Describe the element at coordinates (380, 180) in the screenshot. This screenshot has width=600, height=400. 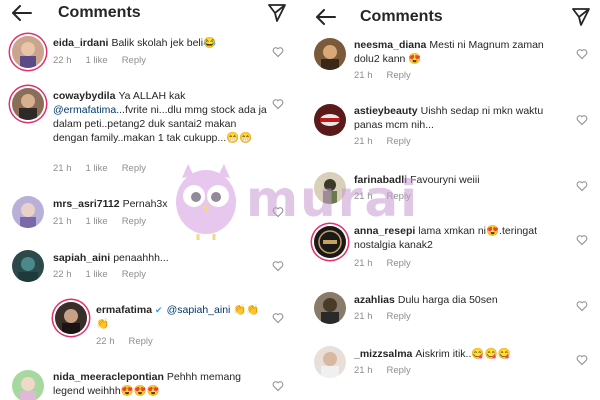
I see `comment-username: farinabadli` at that location.